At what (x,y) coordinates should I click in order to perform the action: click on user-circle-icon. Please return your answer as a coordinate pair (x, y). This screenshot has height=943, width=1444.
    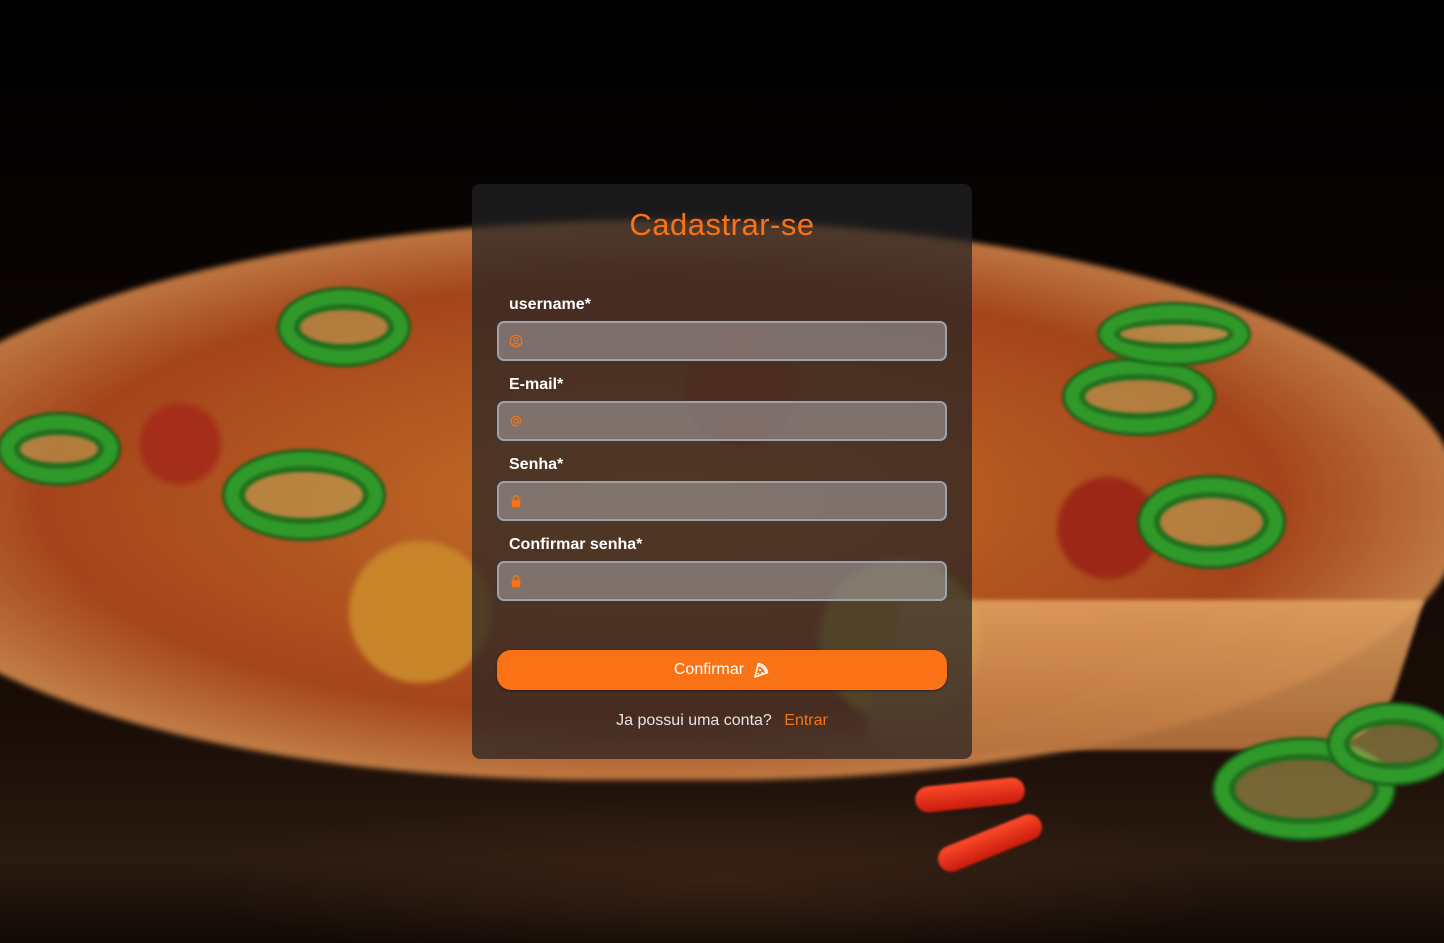
    Looking at the image, I should click on (516, 341).